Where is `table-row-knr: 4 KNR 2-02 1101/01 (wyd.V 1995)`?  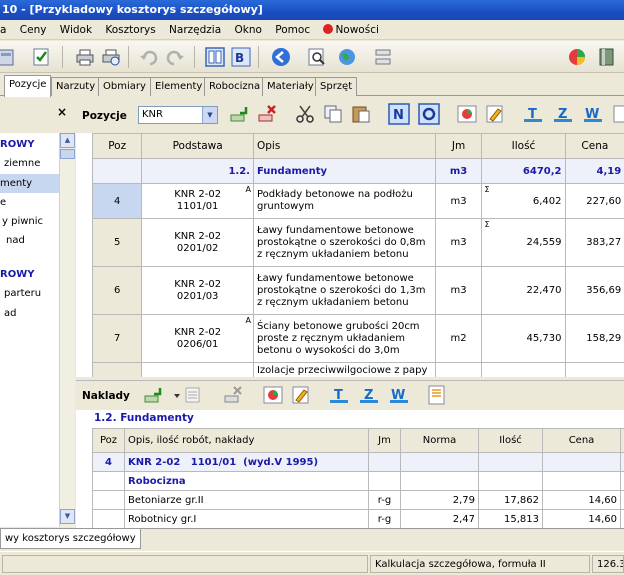
table-row-knr: 4 KNR 2-02 1101/01 (wyd.V 1995) is located at coordinates (358, 462).